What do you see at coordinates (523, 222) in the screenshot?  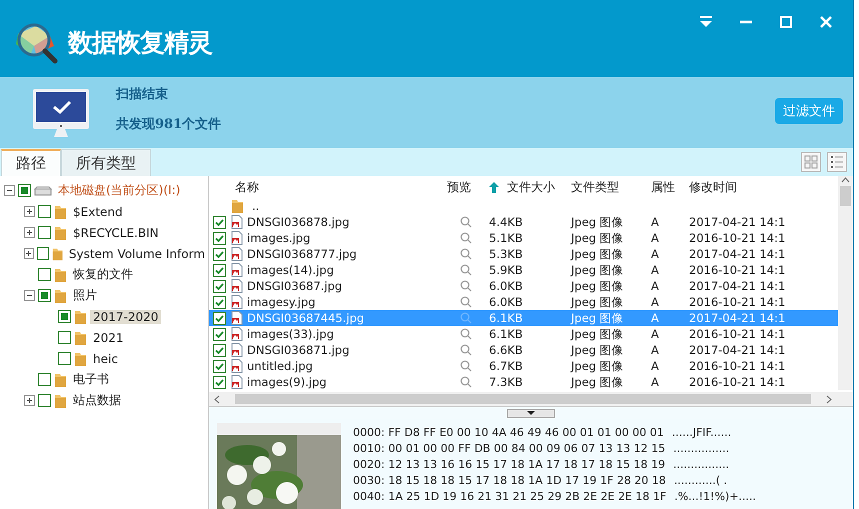 I see `file-row: DNSGI036878.jpg 4.4KB Jpeg 图像 A 2017-04-21 14:1` at bounding box center [523, 222].